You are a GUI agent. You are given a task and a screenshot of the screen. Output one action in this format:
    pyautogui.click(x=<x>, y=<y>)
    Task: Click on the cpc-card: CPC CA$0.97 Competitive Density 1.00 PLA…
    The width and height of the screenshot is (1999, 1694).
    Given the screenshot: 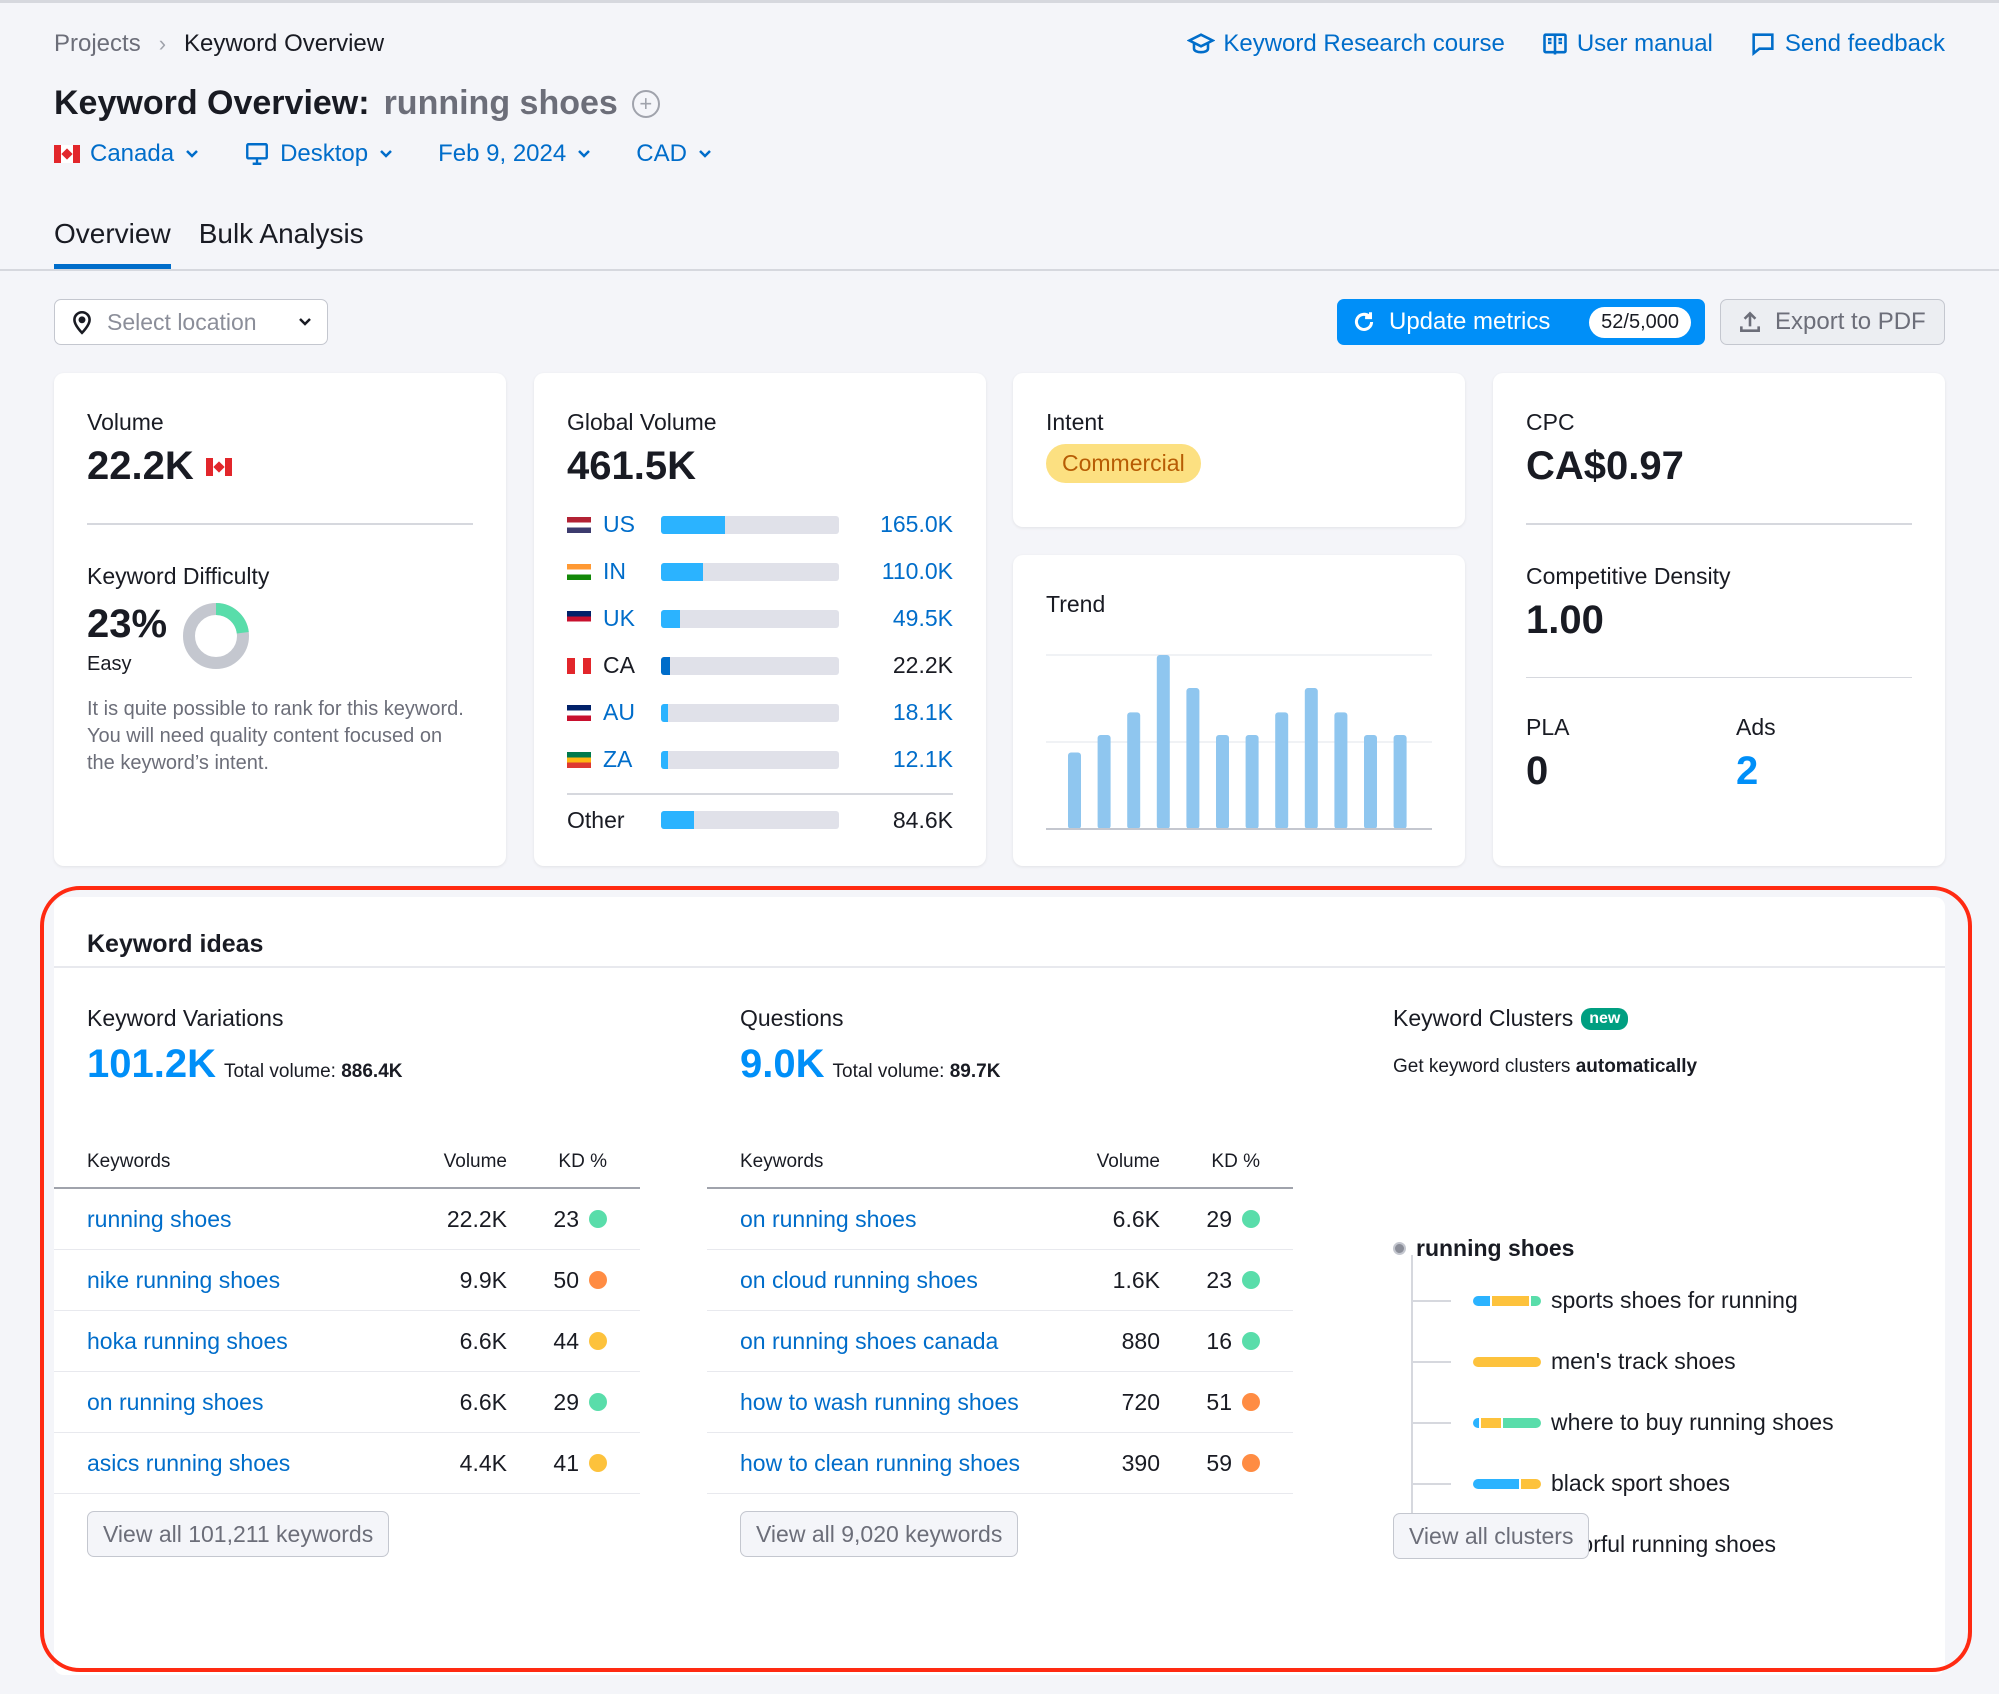 What is the action you would take?
    pyautogui.click(x=1719, y=619)
    